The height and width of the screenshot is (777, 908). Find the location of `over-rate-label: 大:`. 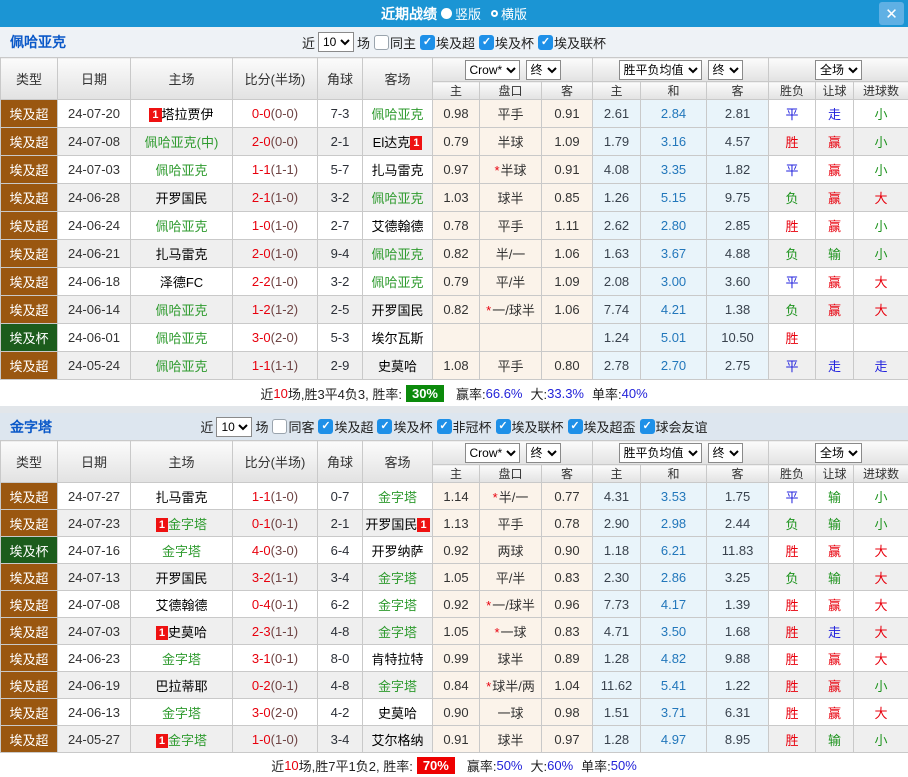

over-rate-label: 大: is located at coordinates (539, 393).